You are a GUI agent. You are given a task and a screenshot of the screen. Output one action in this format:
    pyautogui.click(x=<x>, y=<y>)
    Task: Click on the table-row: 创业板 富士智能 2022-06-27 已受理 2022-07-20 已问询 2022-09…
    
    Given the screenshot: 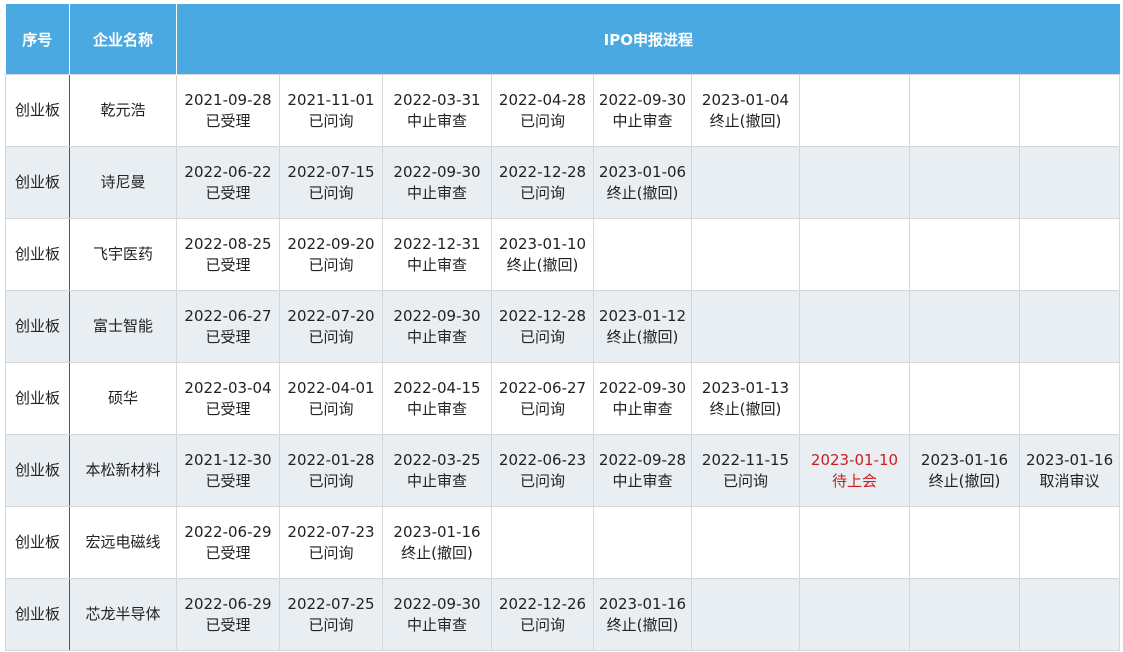 What is the action you would take?
    pyautogui.click(x=563, y=326)
    